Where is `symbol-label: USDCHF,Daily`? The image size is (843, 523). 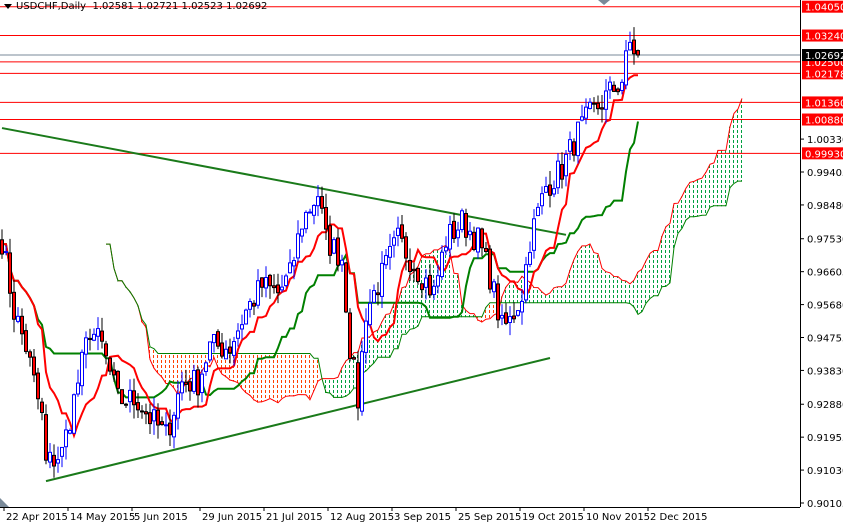
symbol-label: USDCHF,Daily is located at coordinates (51, 6).